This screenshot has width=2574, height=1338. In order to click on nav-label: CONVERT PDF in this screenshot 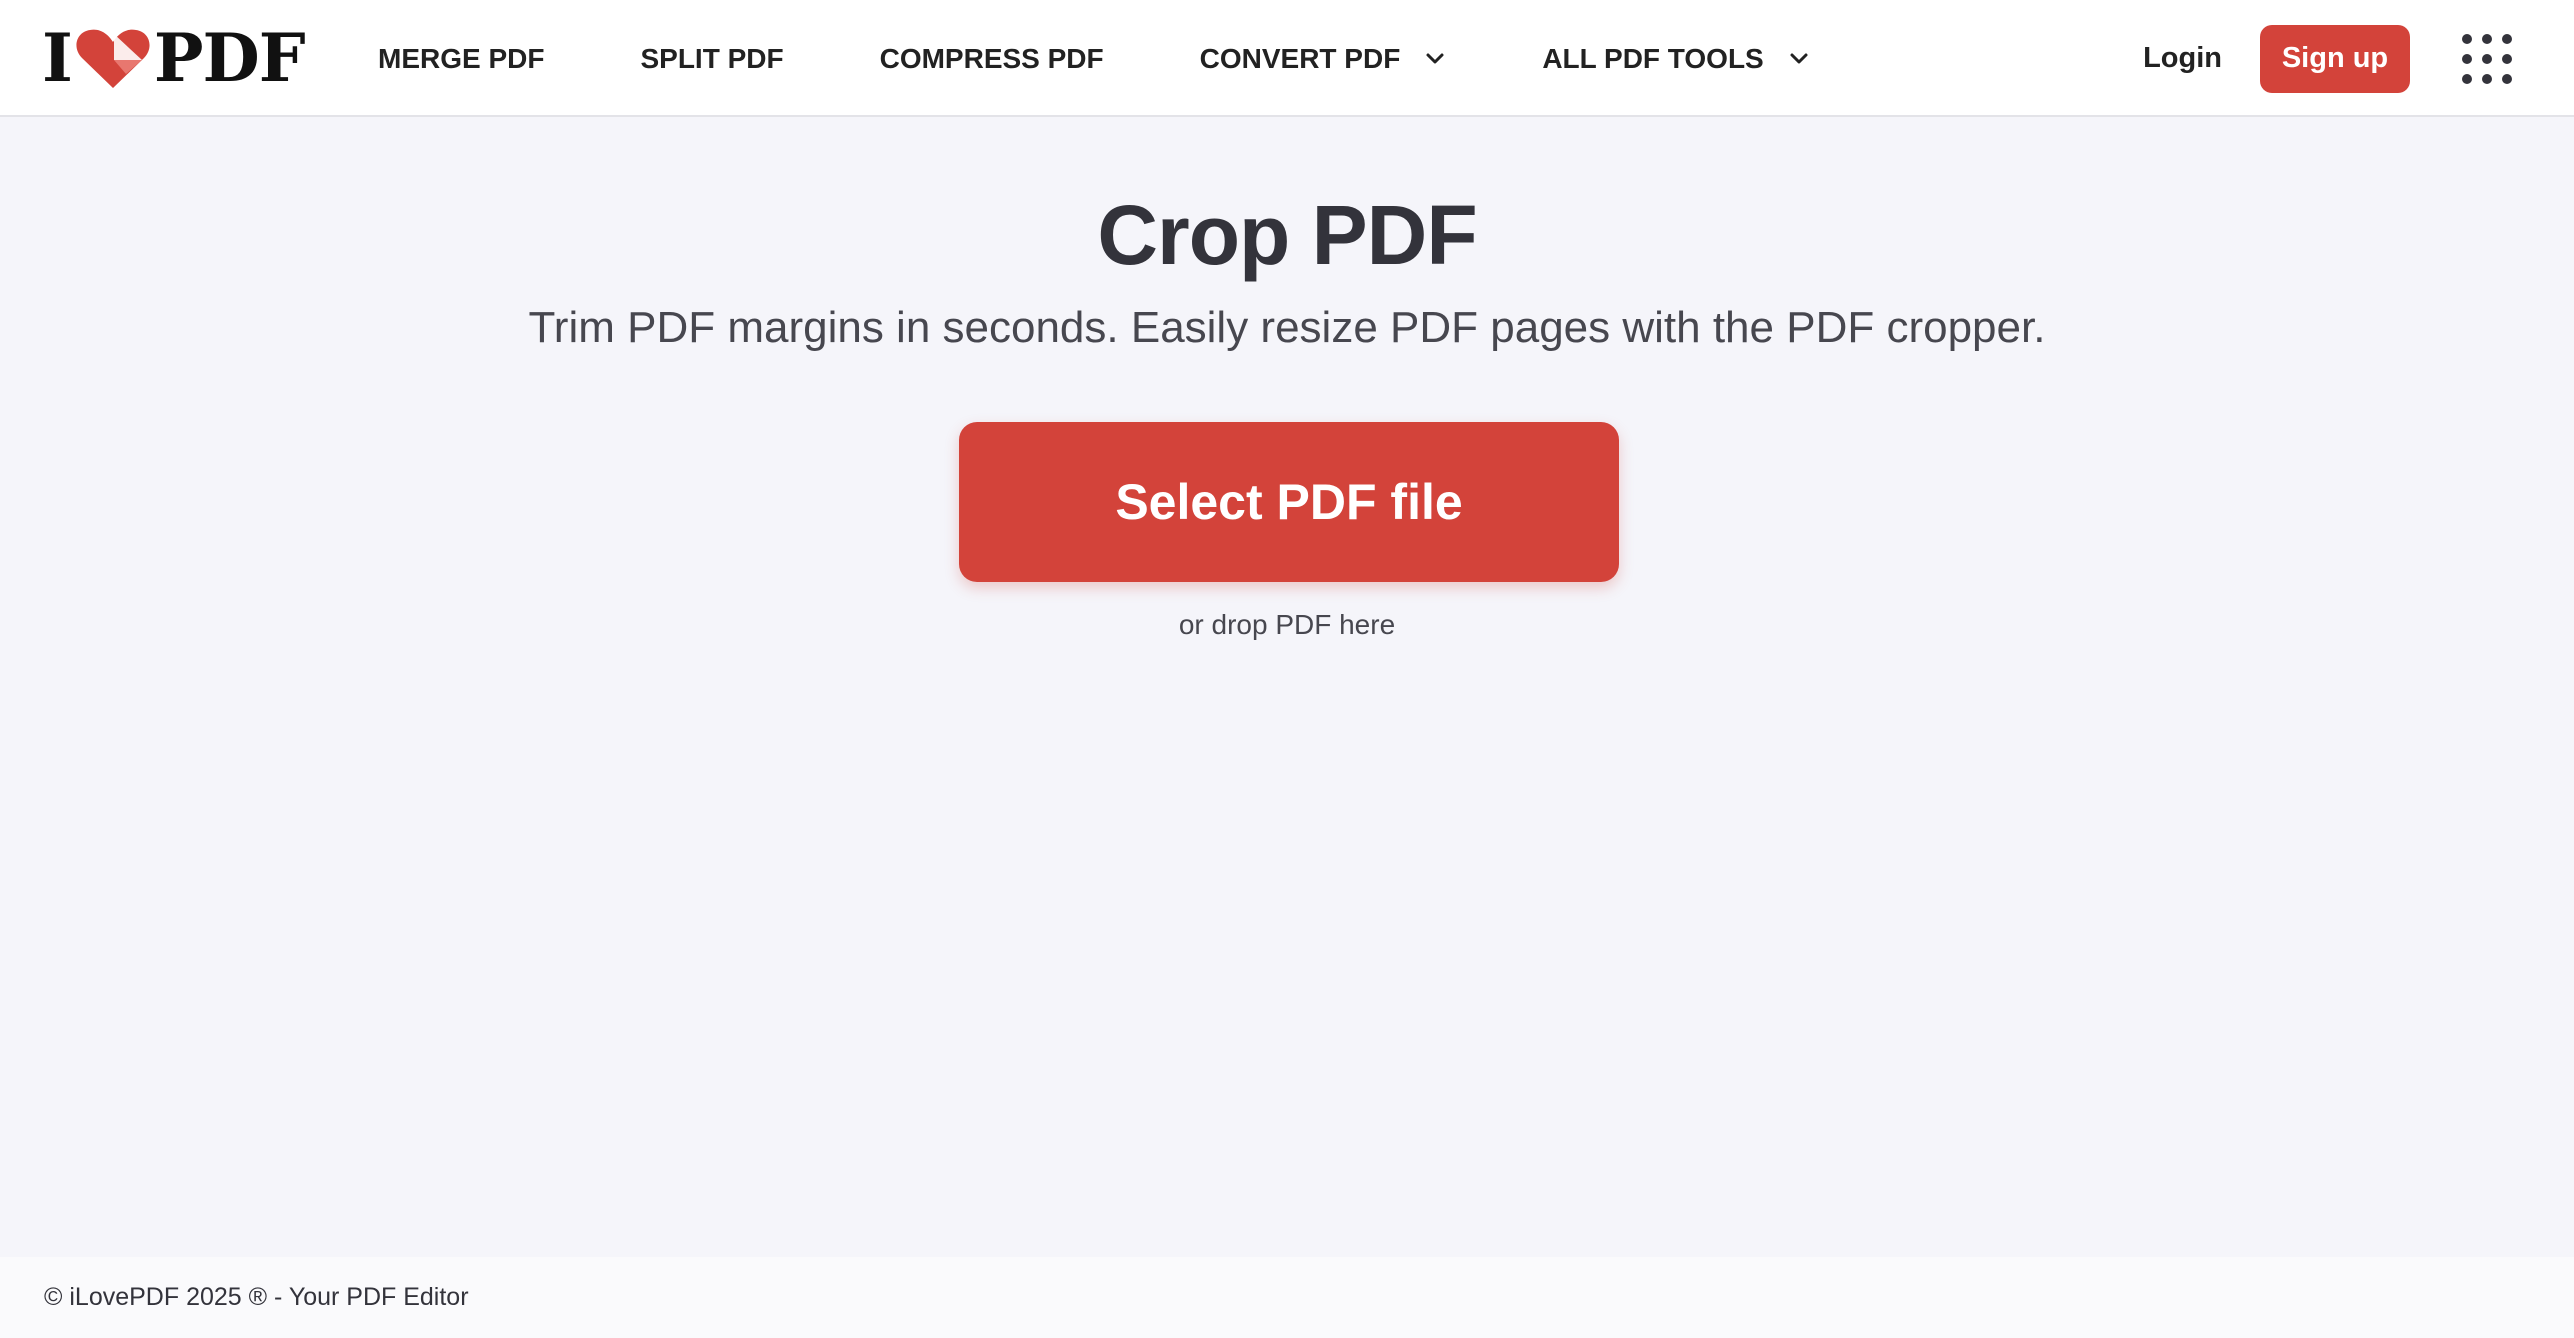, I will do `click(1300, 58)`.